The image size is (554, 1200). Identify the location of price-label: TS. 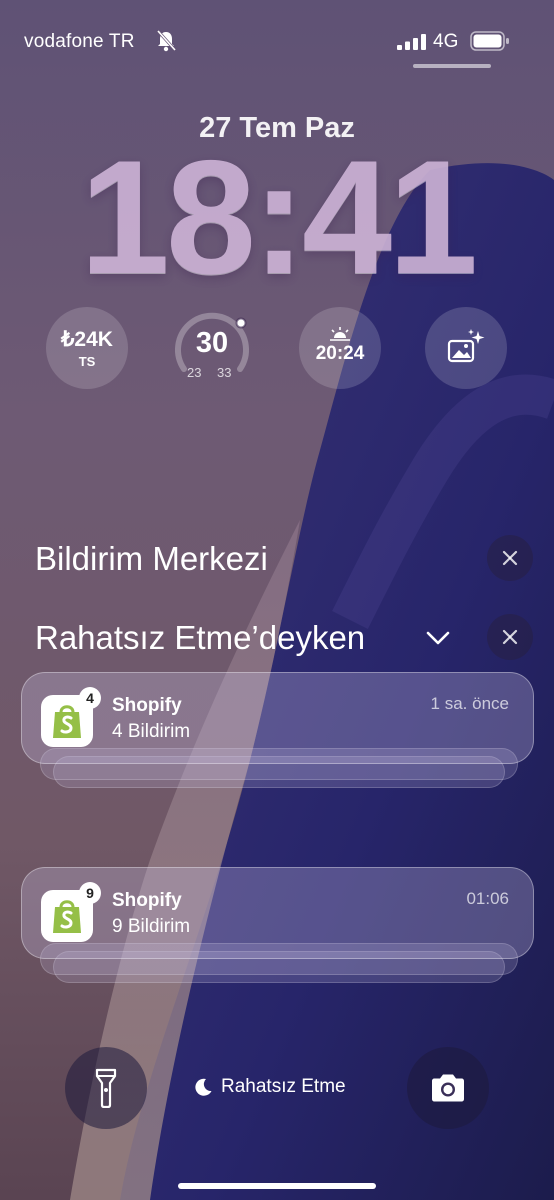
(87, 361).